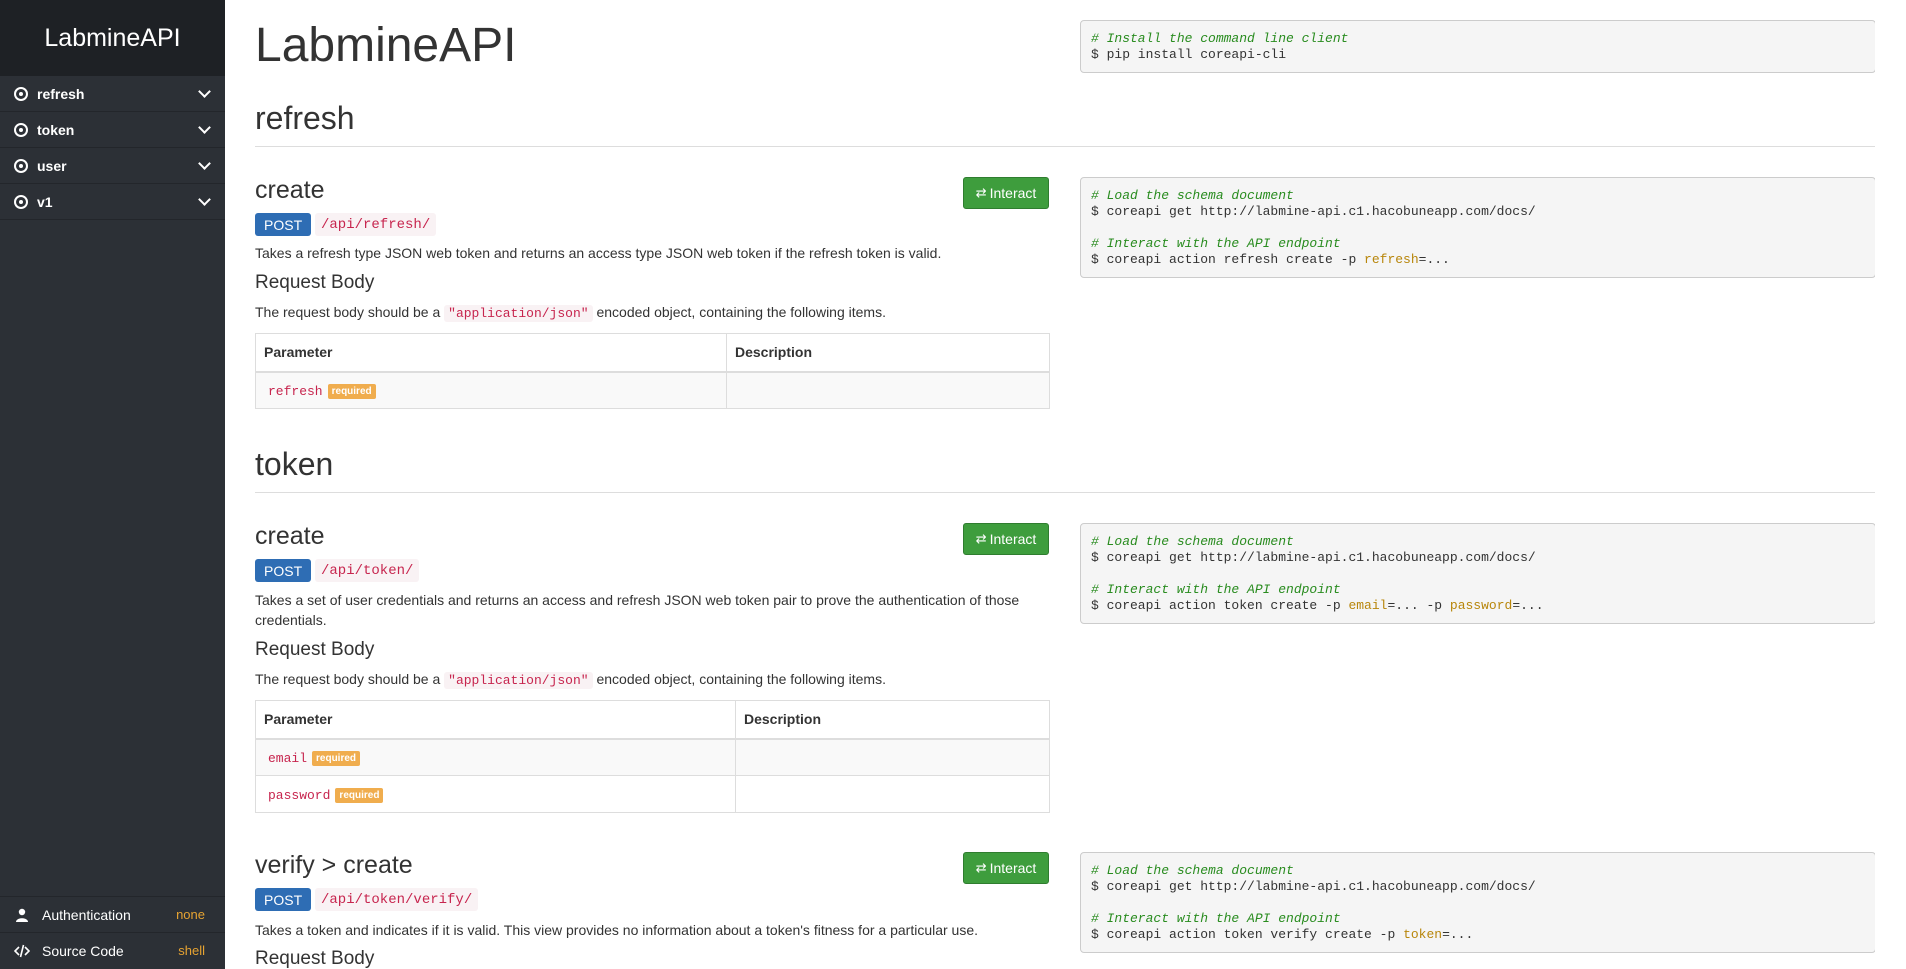 The width and height of the screenshot is (1906, 969). I want to click on page-title: LabmineAPI, so click(386, 45).